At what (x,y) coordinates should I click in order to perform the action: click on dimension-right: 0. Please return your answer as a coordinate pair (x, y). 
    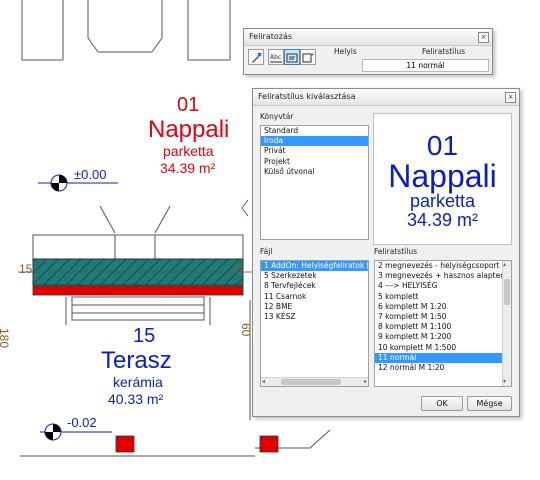
    Looking at the image, I should click on (239, 269).